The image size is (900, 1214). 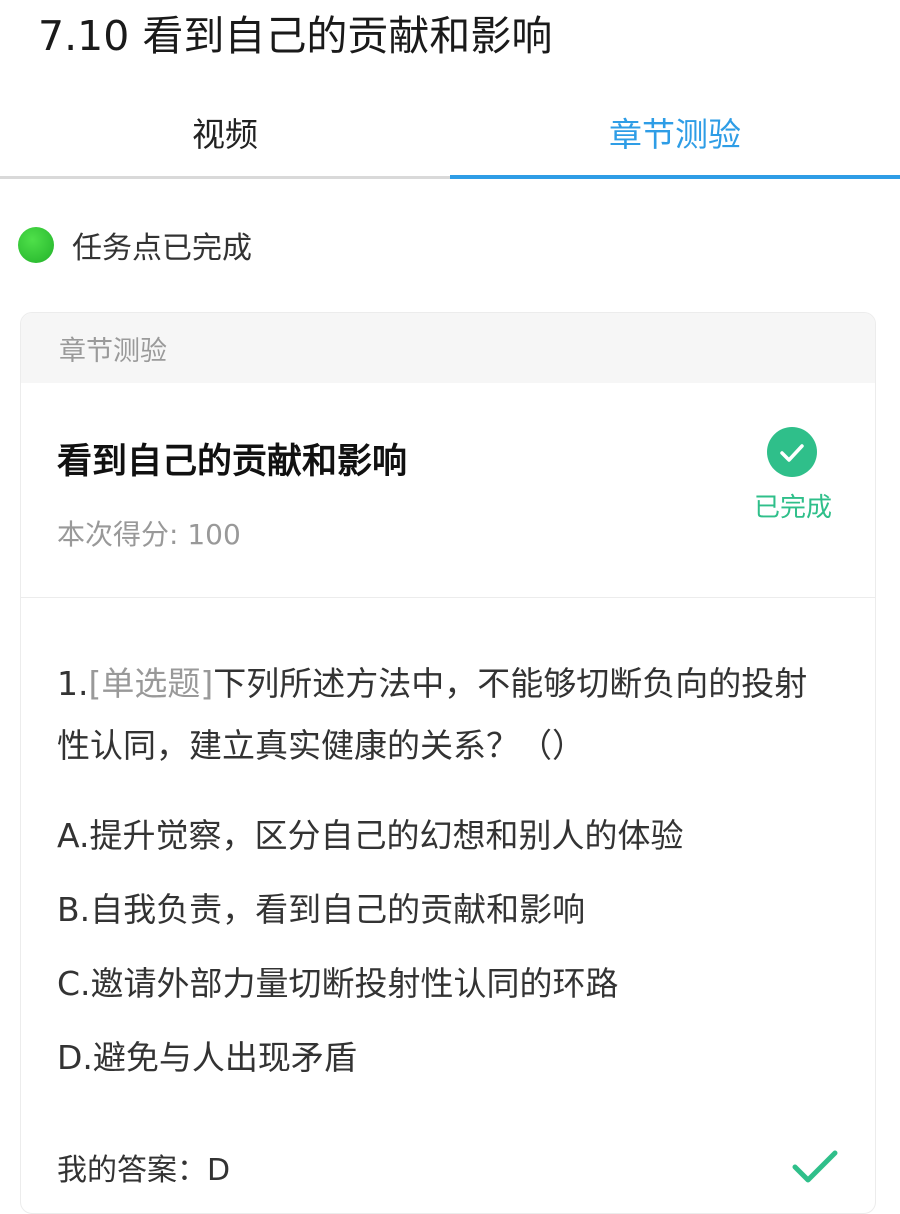 I want to click on quiz-score: 本次得分: 100, so click(x=149, y=534).